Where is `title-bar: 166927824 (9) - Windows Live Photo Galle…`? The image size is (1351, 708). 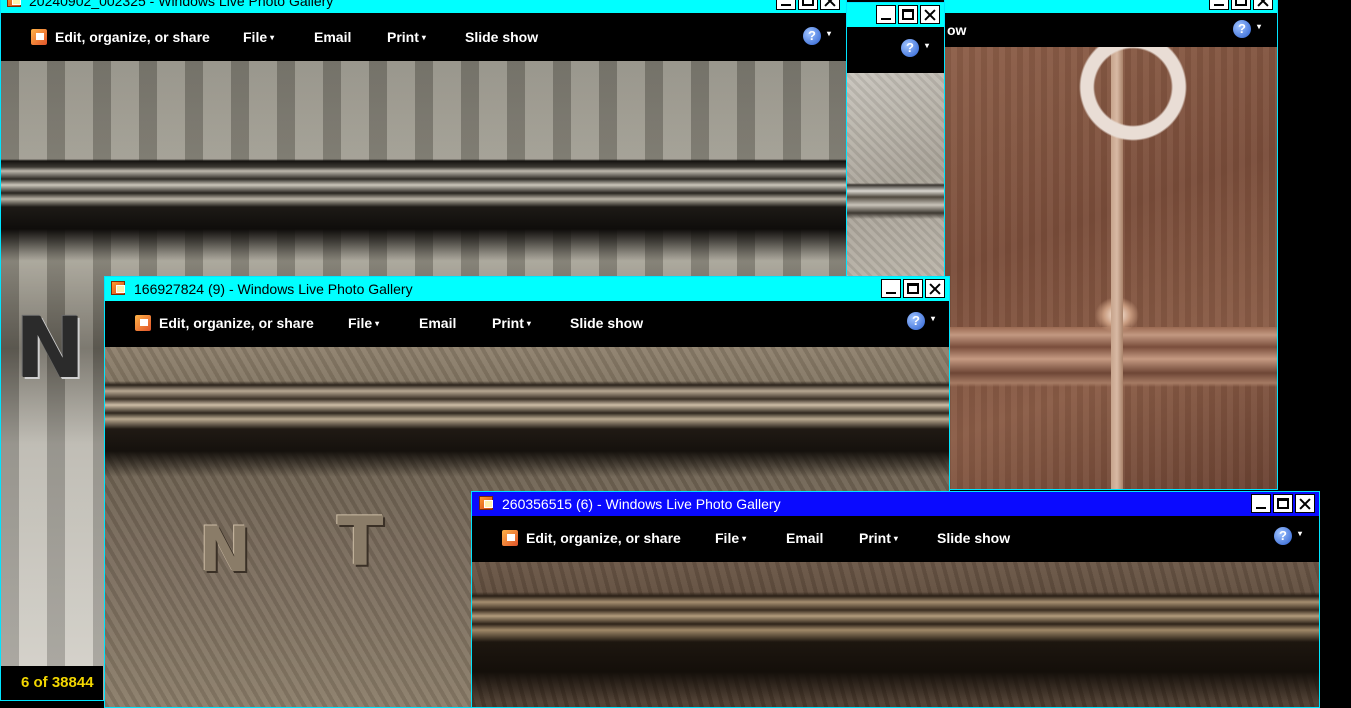
title-bar: 166927824 (9) - Windows Live Photo Galle… is located at coordinates (527, 289).